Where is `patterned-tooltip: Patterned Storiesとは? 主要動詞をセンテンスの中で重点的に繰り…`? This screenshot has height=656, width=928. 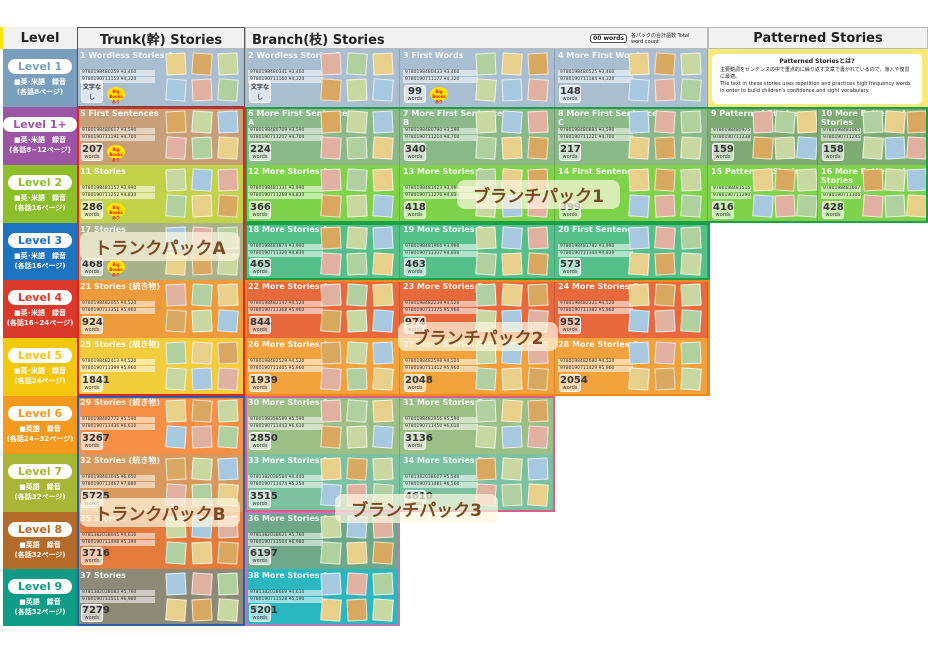
patterned-tooltip: Patterned Storiesとは? 主要動詞をセンテンスの中で重点的に繰り… is located at coordinates (817, 79).